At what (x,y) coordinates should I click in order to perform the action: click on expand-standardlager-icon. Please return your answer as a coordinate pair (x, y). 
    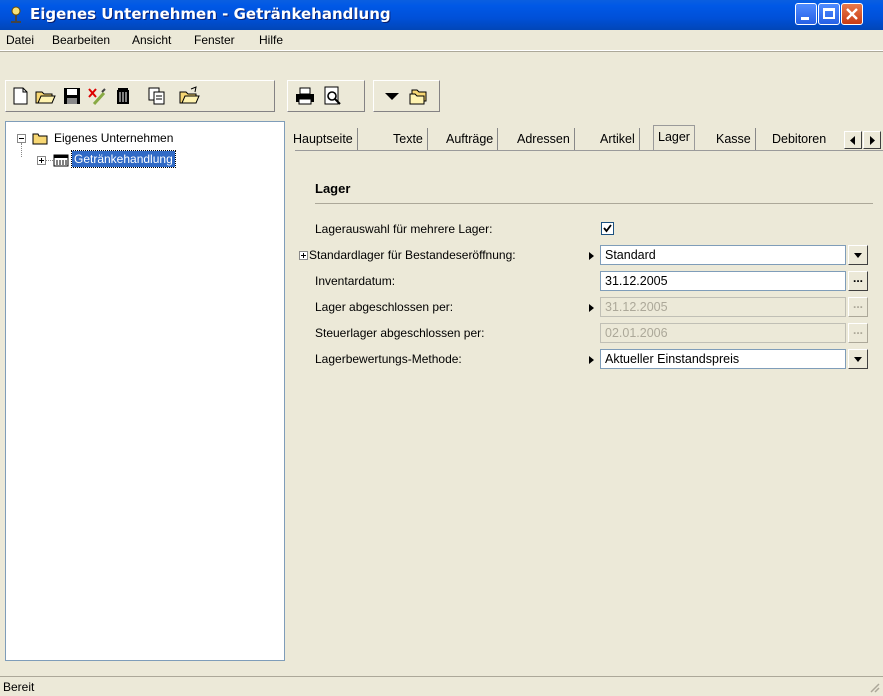
    Looking at the image, I should click on (303, 255).